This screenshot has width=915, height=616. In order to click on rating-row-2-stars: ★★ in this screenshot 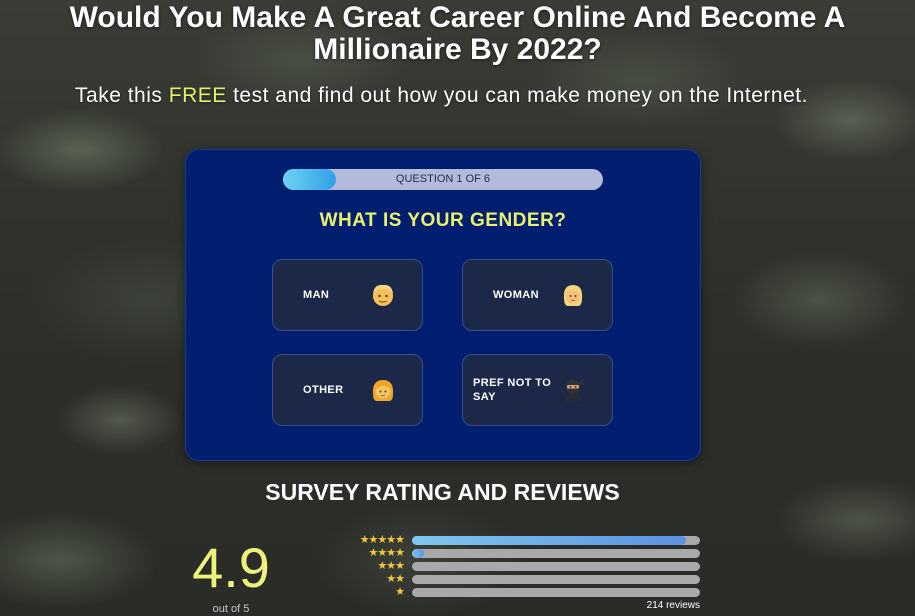, I will do `click(520, 578)`.